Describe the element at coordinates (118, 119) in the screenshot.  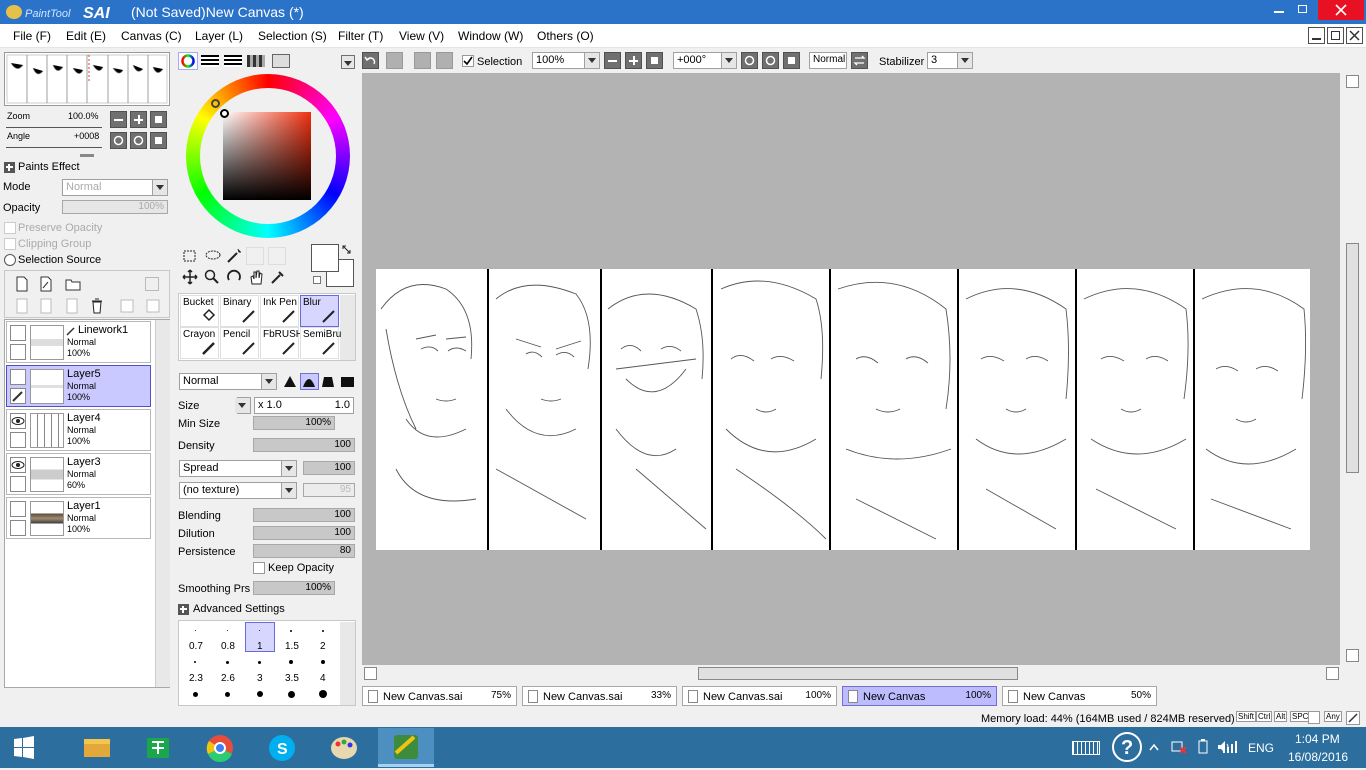
I see `zoom-out-button` at that location.